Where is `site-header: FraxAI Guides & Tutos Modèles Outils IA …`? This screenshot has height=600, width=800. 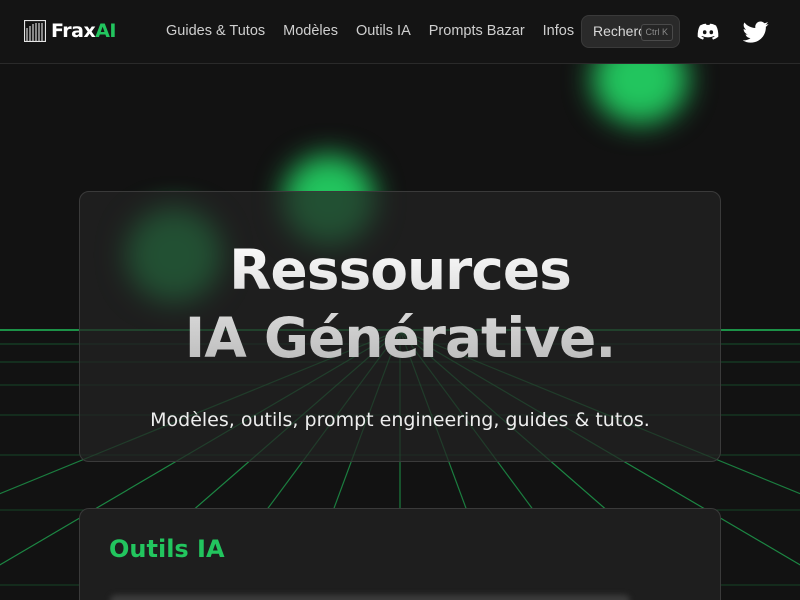
site-header: FraxAI Guides & Tutos Modèles Outils IA … is located at coordinates (400, 32).